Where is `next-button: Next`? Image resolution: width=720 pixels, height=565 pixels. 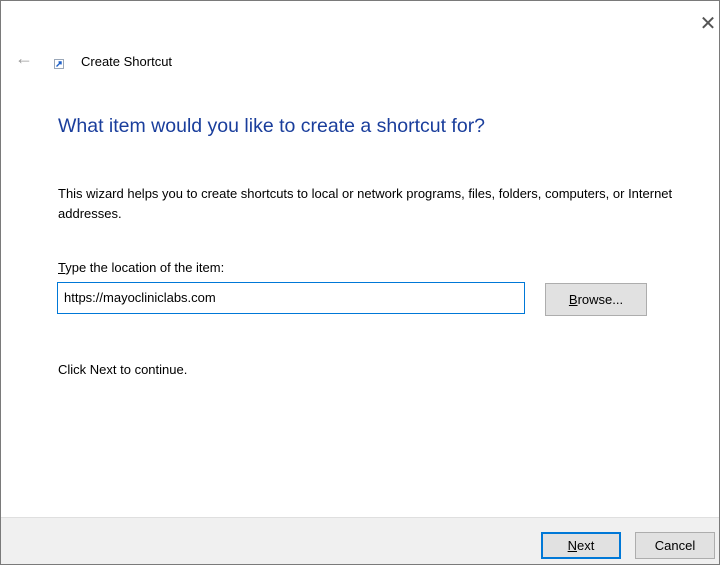
next-button: Next is located at coordinates (581, 545).